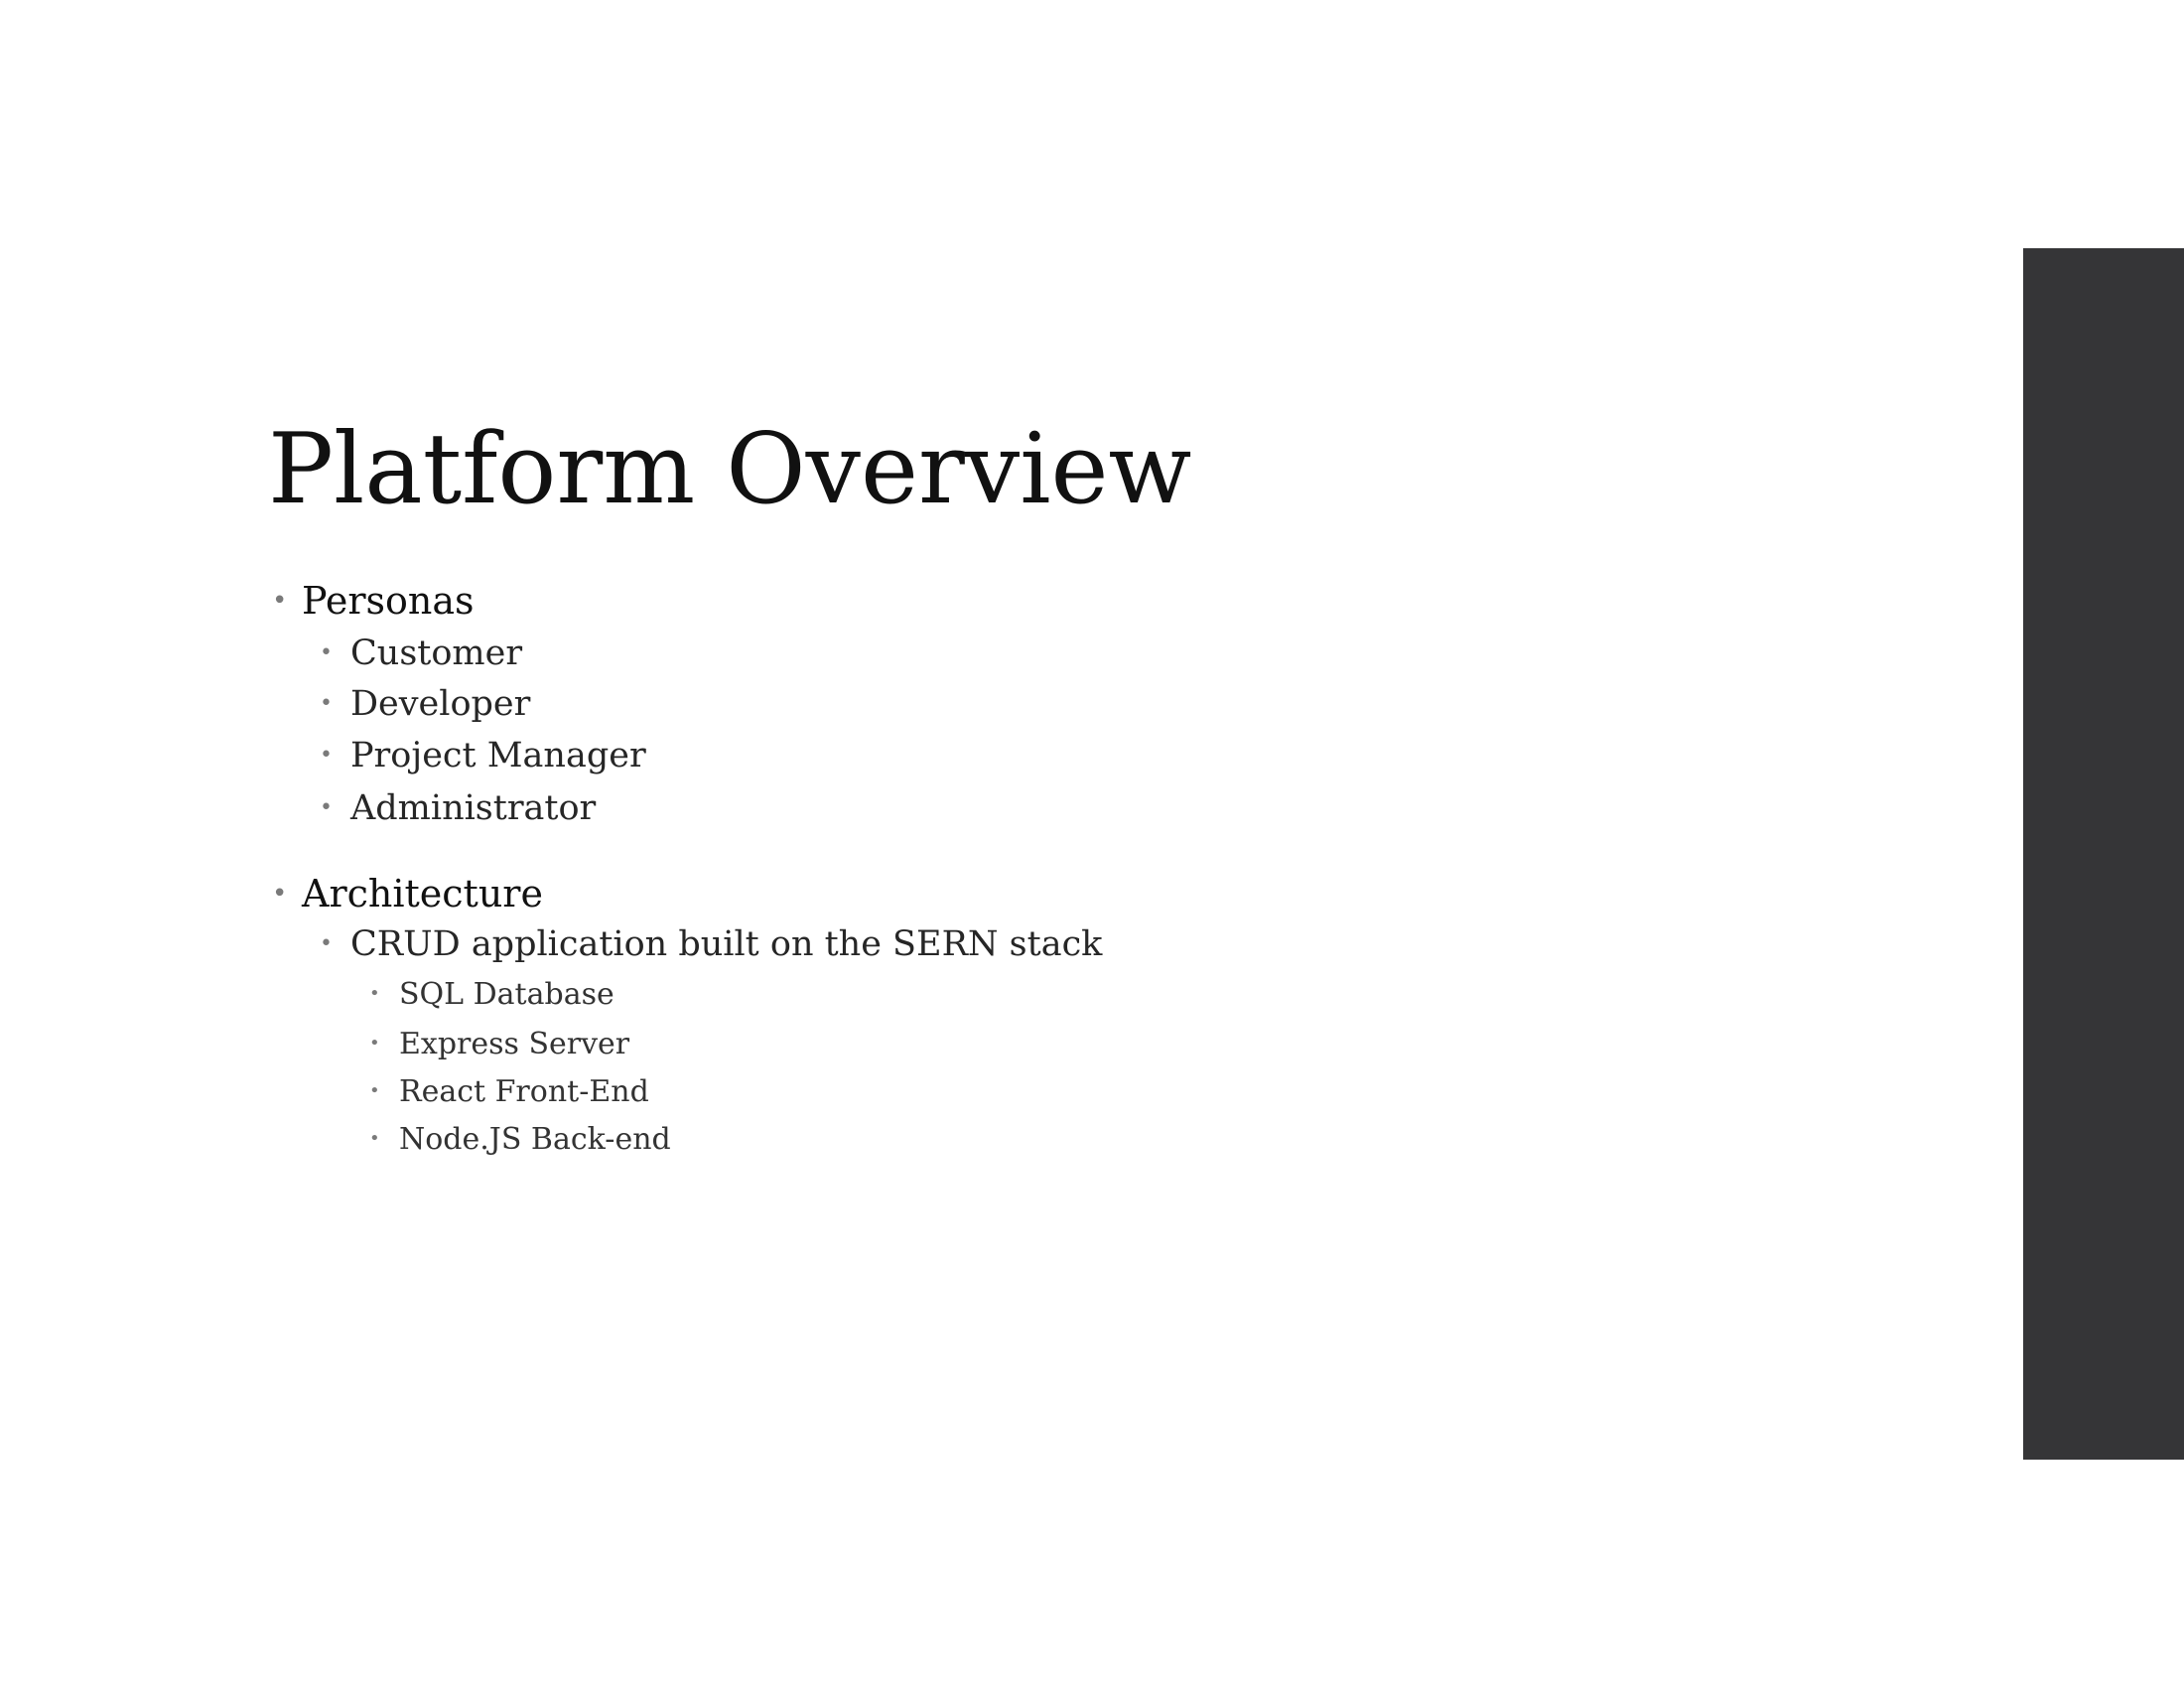 The image size is (2184, 1688). I want to click on bullet-label: Project Manager, so click(498, 755).